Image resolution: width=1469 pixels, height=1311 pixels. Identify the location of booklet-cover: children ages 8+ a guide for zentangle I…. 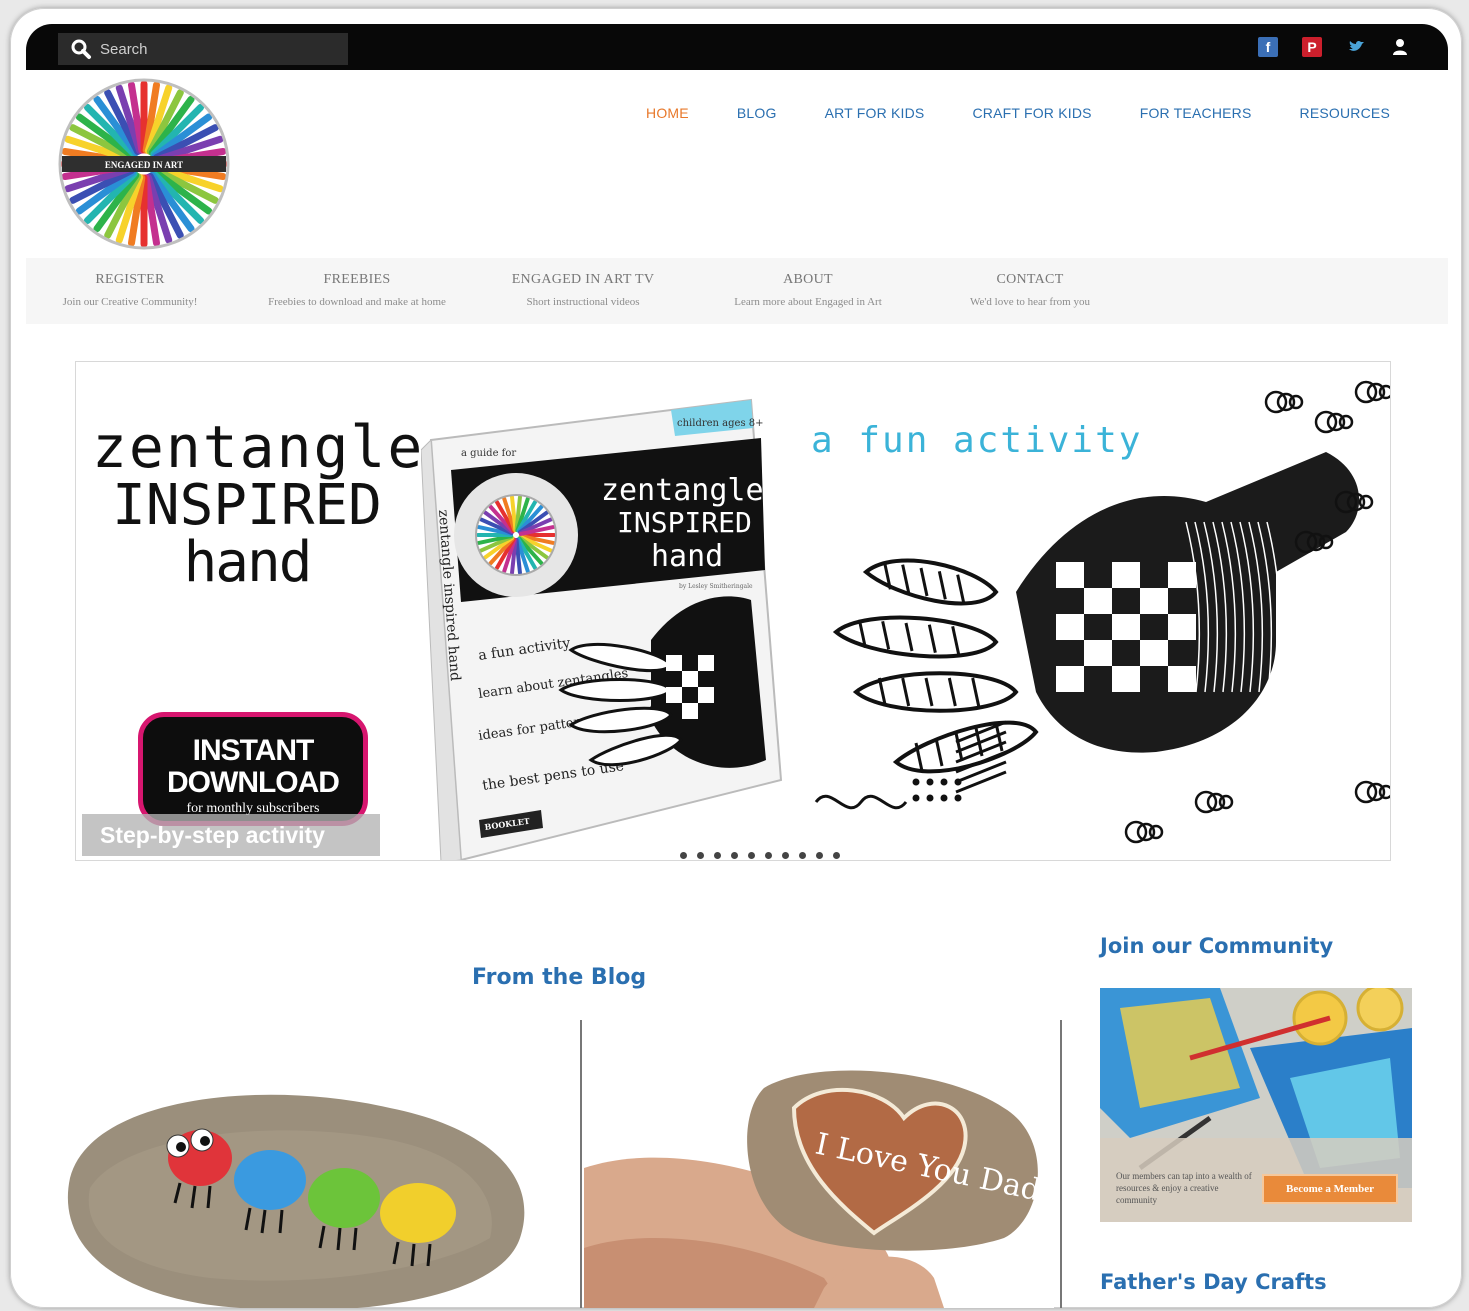
(602, 629).